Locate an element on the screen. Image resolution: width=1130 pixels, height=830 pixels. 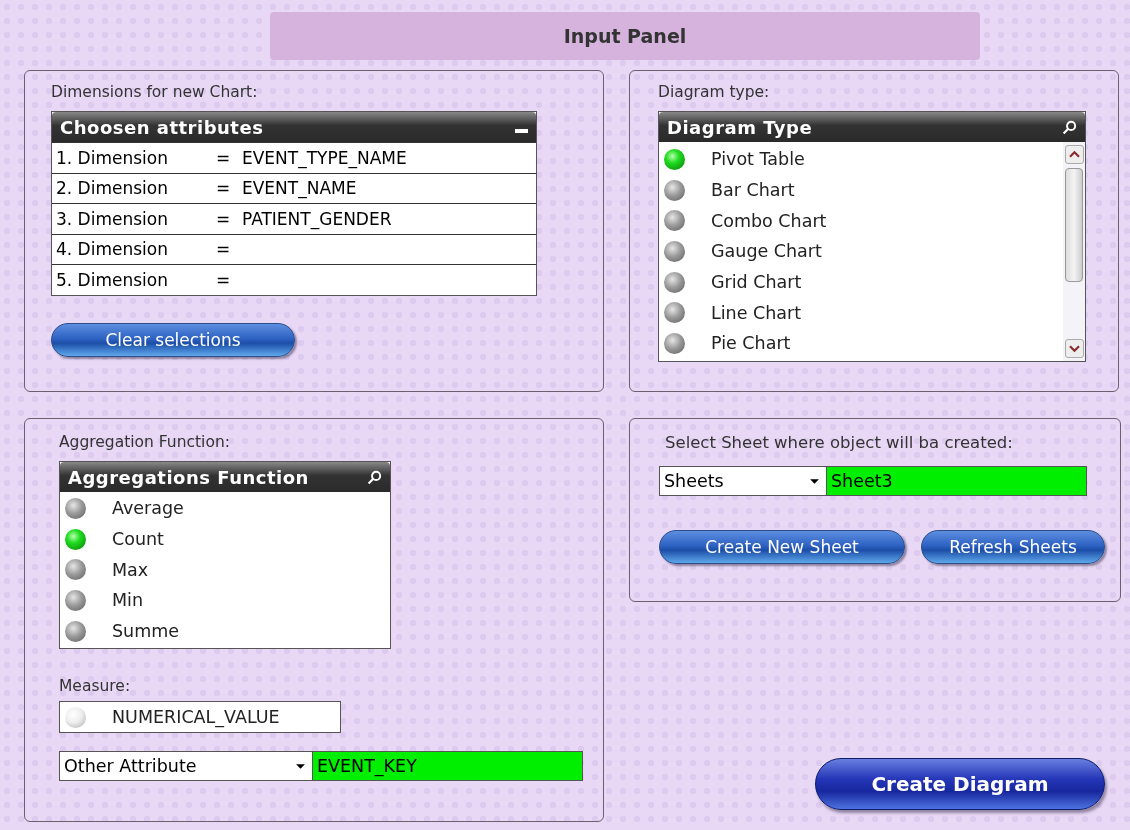
dimension-value: EVENT_NAME is located at coordinates (299, 188).